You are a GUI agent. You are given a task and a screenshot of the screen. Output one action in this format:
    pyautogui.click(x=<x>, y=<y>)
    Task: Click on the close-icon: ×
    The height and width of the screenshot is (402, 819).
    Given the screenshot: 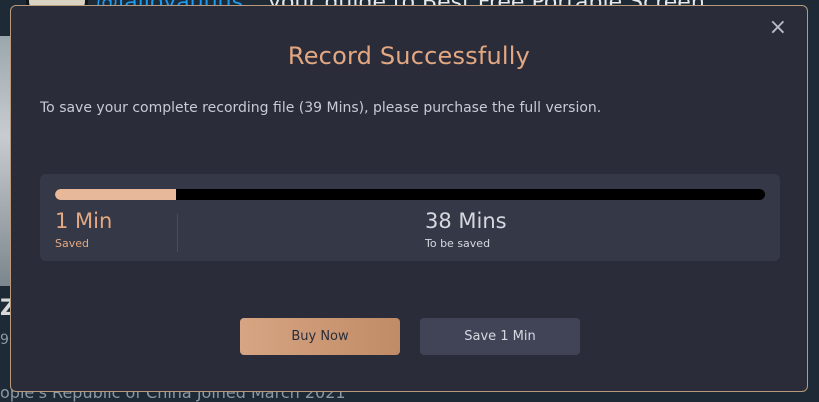 What is the action you would take?
    pyautogui.click(x=778, y=28)
    